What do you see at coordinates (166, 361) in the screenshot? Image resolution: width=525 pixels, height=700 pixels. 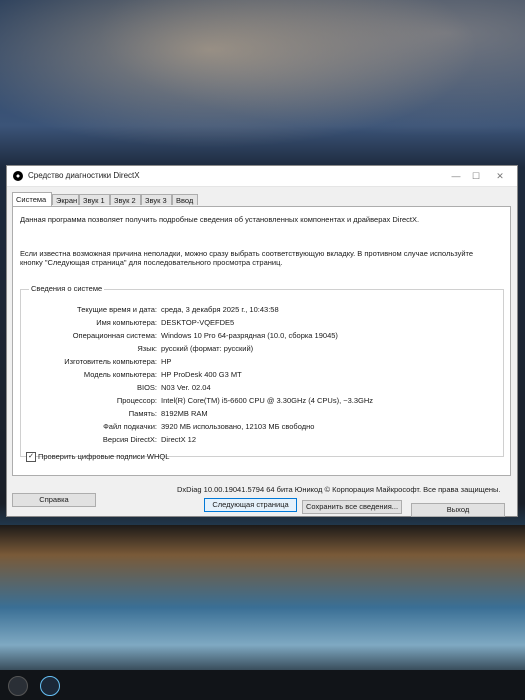 I see `info-value: HP` at bounding box center [166, 361].